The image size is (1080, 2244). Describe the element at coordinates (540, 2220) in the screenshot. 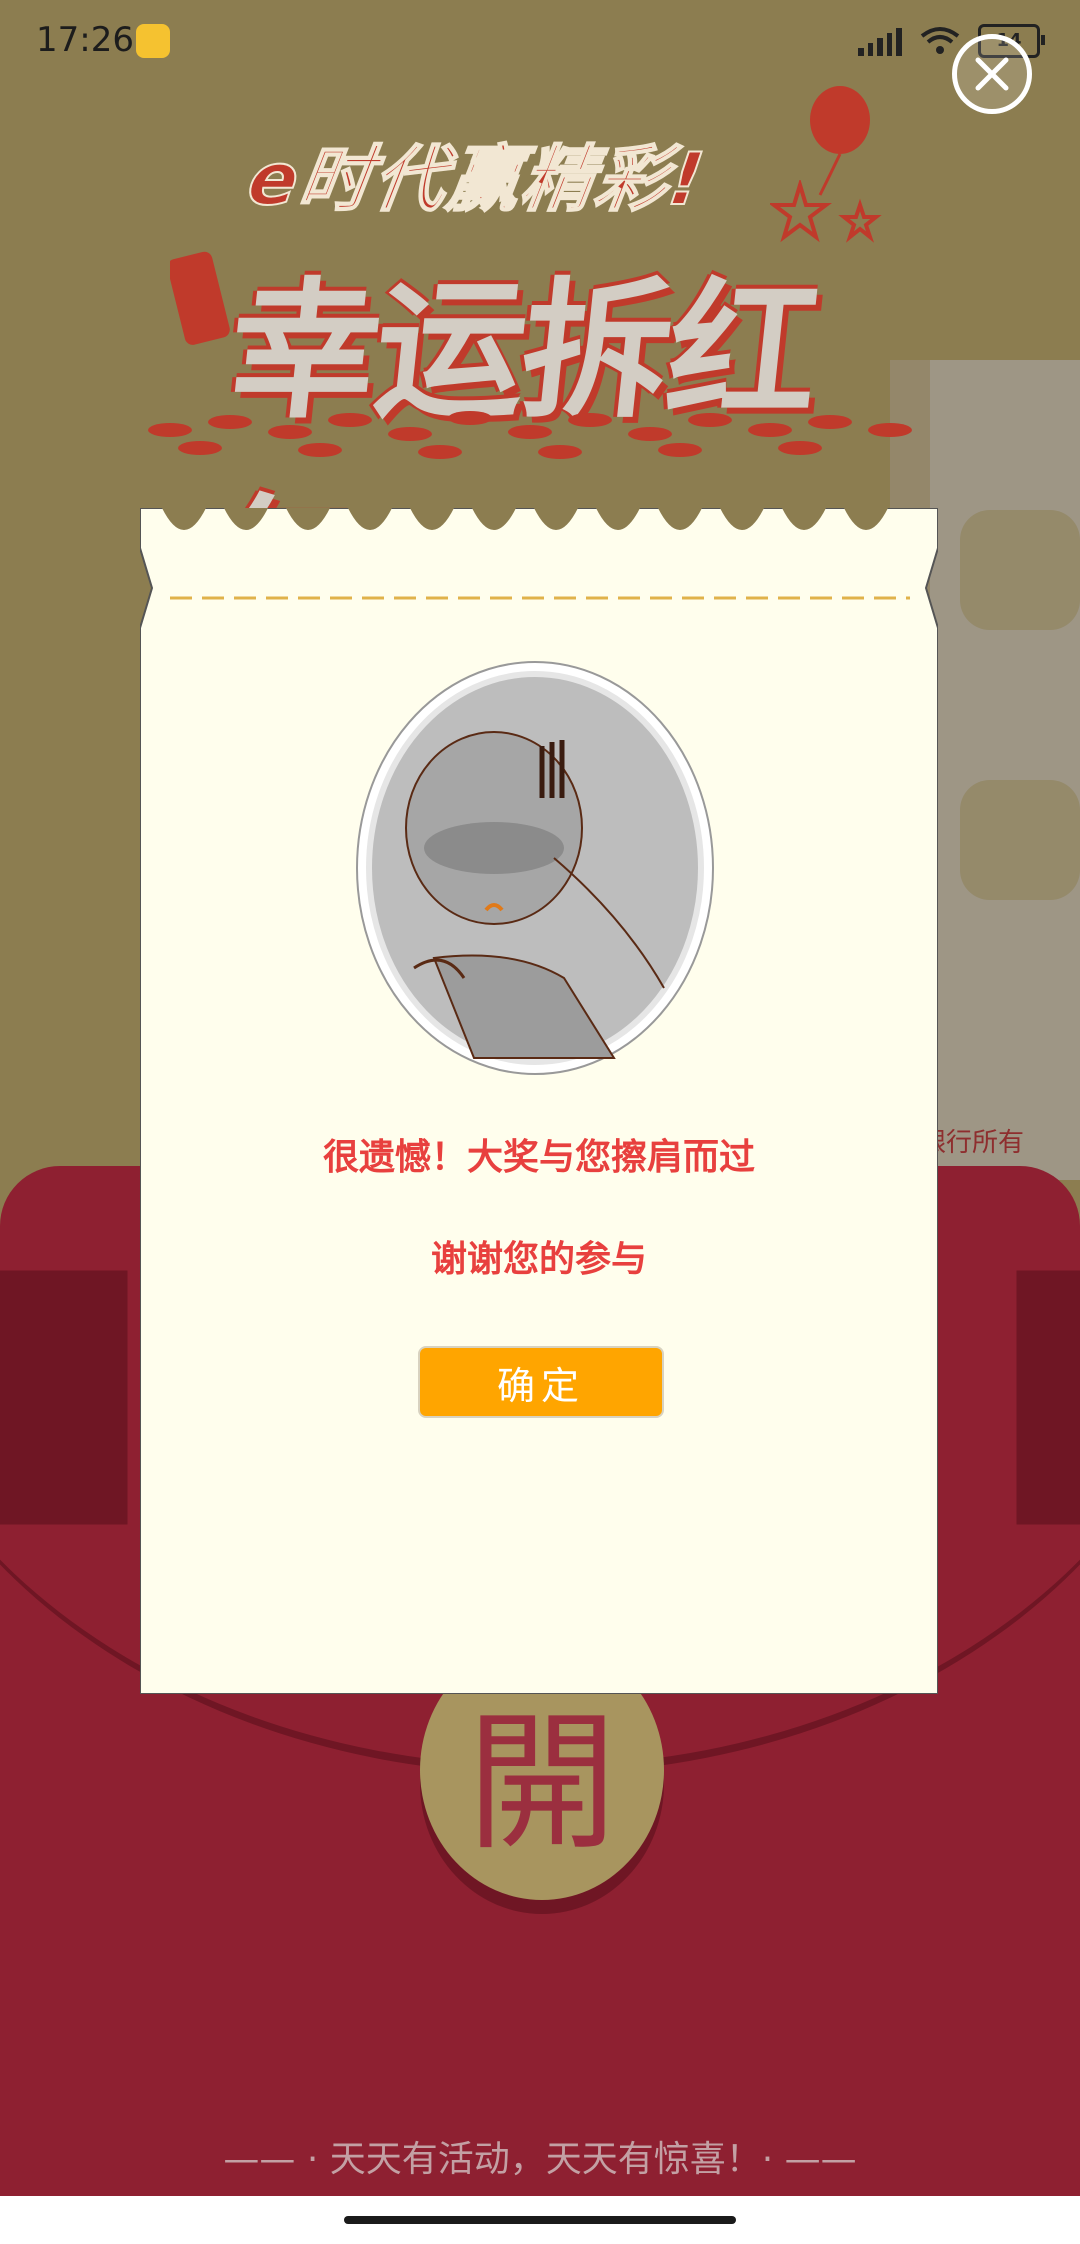

I see `home-indicator` at that location.